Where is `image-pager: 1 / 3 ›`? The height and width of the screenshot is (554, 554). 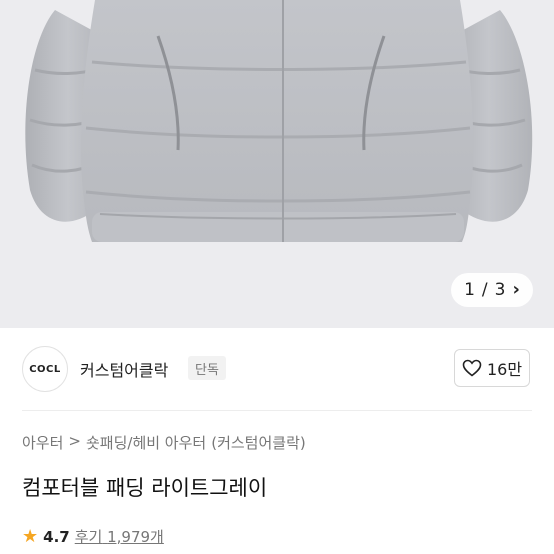 image-pager: 1 / 3 › is located at coordinates (492, 290).